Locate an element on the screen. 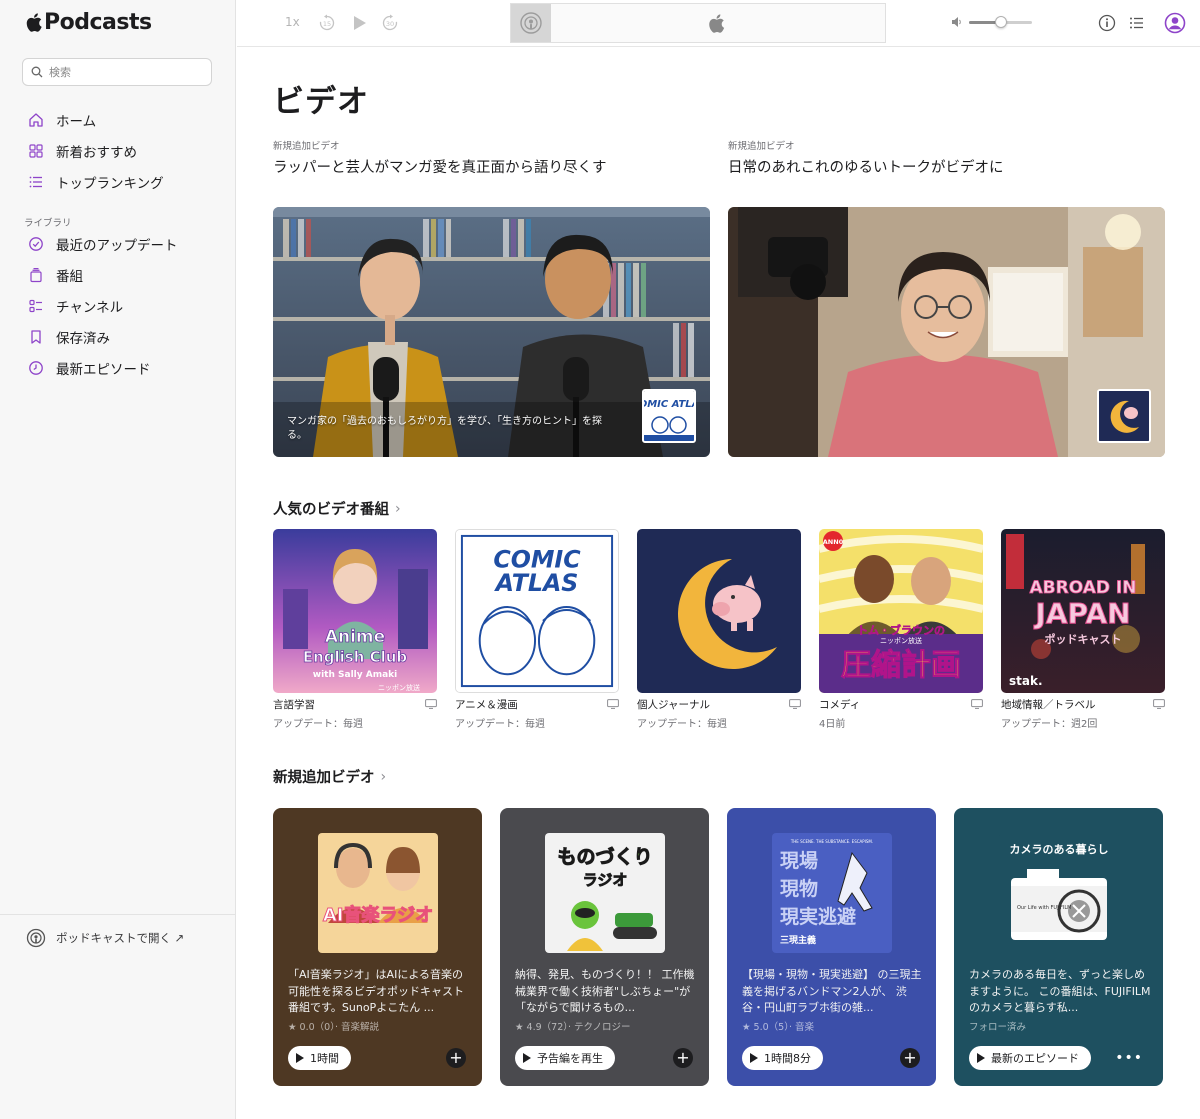 The height and width of the screenshot is (1119, 1200). new-videos-heading: 新規追加ビデオ › is located at coordinates (329, 776).